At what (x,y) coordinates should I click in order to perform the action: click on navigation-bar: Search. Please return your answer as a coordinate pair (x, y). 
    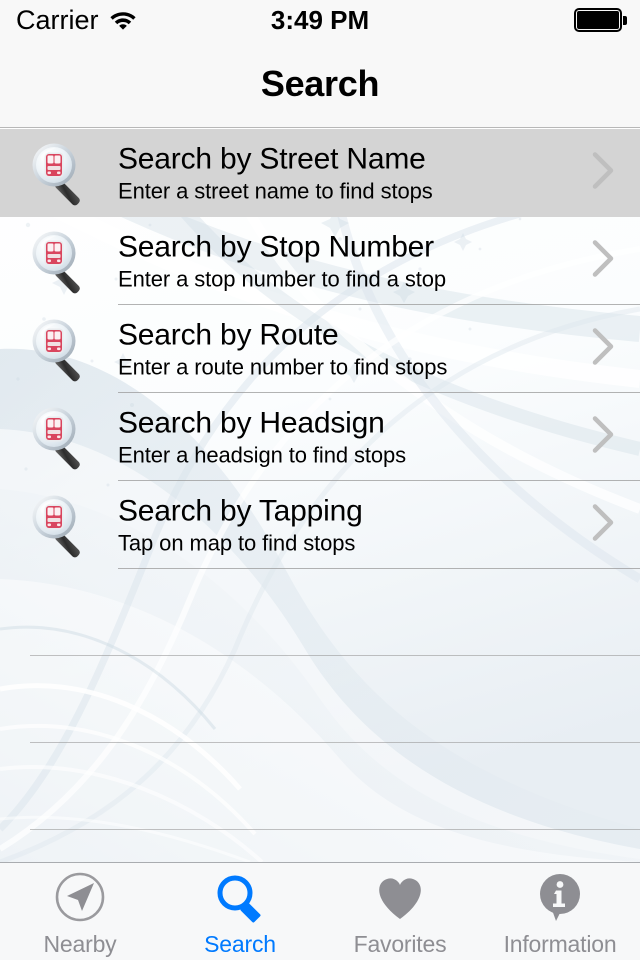
    Looking at the image, I should click on (320, 84).